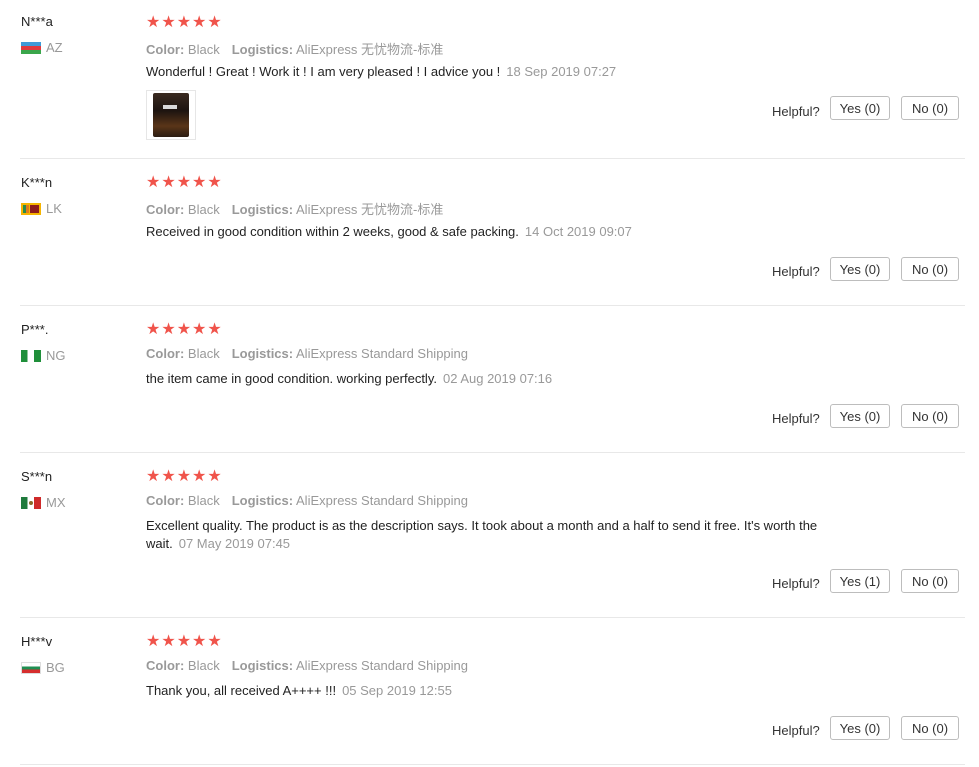 The width and height of the screenshot is (979, 767). What do you see at coordinates (31, 667) in the screenshot?
I see `bg-flag-icon` at bounding box center [31, 667].